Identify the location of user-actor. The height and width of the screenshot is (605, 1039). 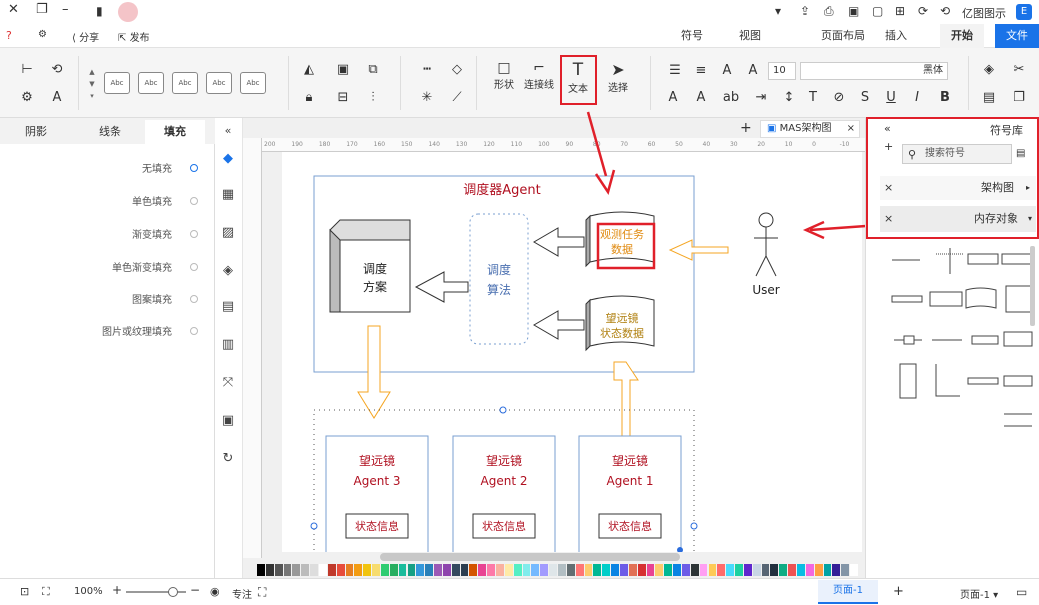
(766, 244).